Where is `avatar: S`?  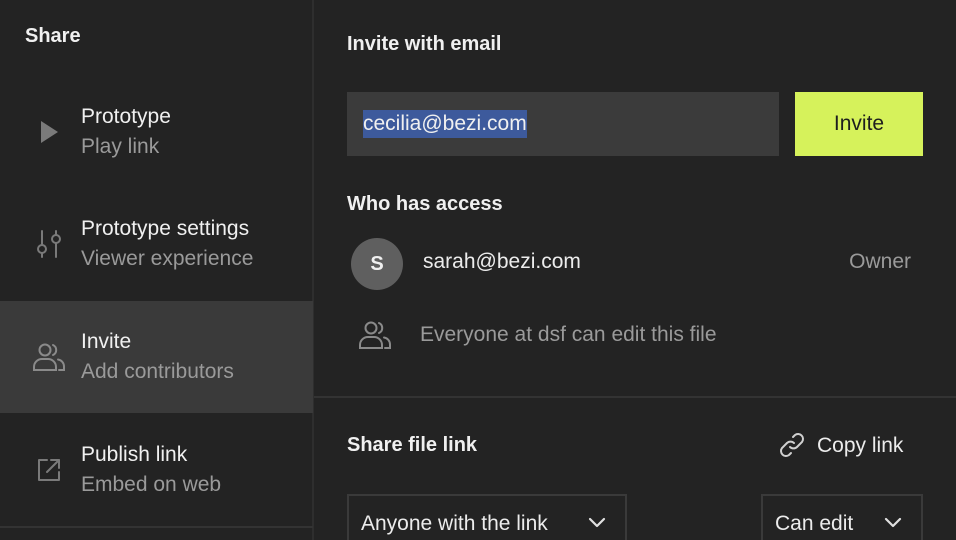
avatar: S is located at coordinates (377, 264).